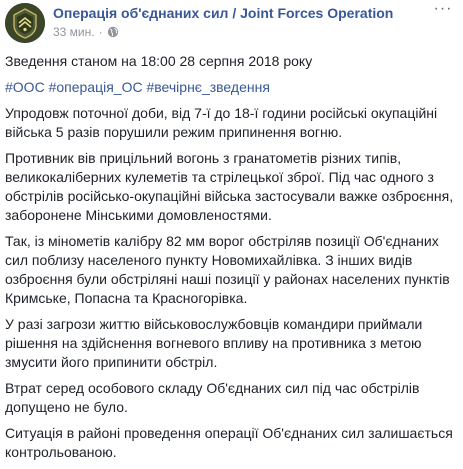 This screenshot has width=463, height=469. I want to click on hashtag-list: #ООС #операція_ОС #вечірнє_зведення, so click(231, 87).